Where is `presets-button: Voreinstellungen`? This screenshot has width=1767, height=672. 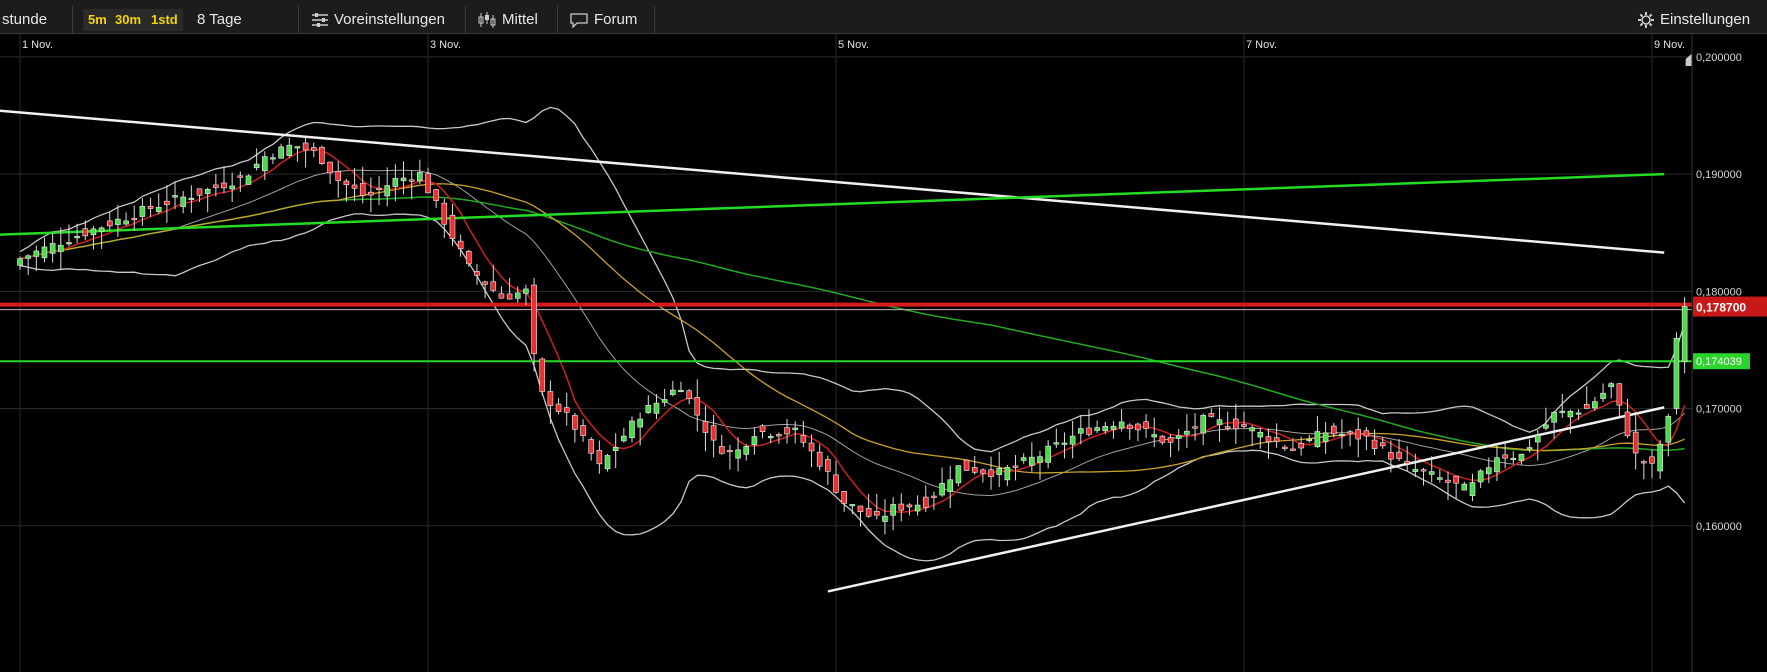
presets-button: Voreinstellungen is located at coordinates (378, 20).